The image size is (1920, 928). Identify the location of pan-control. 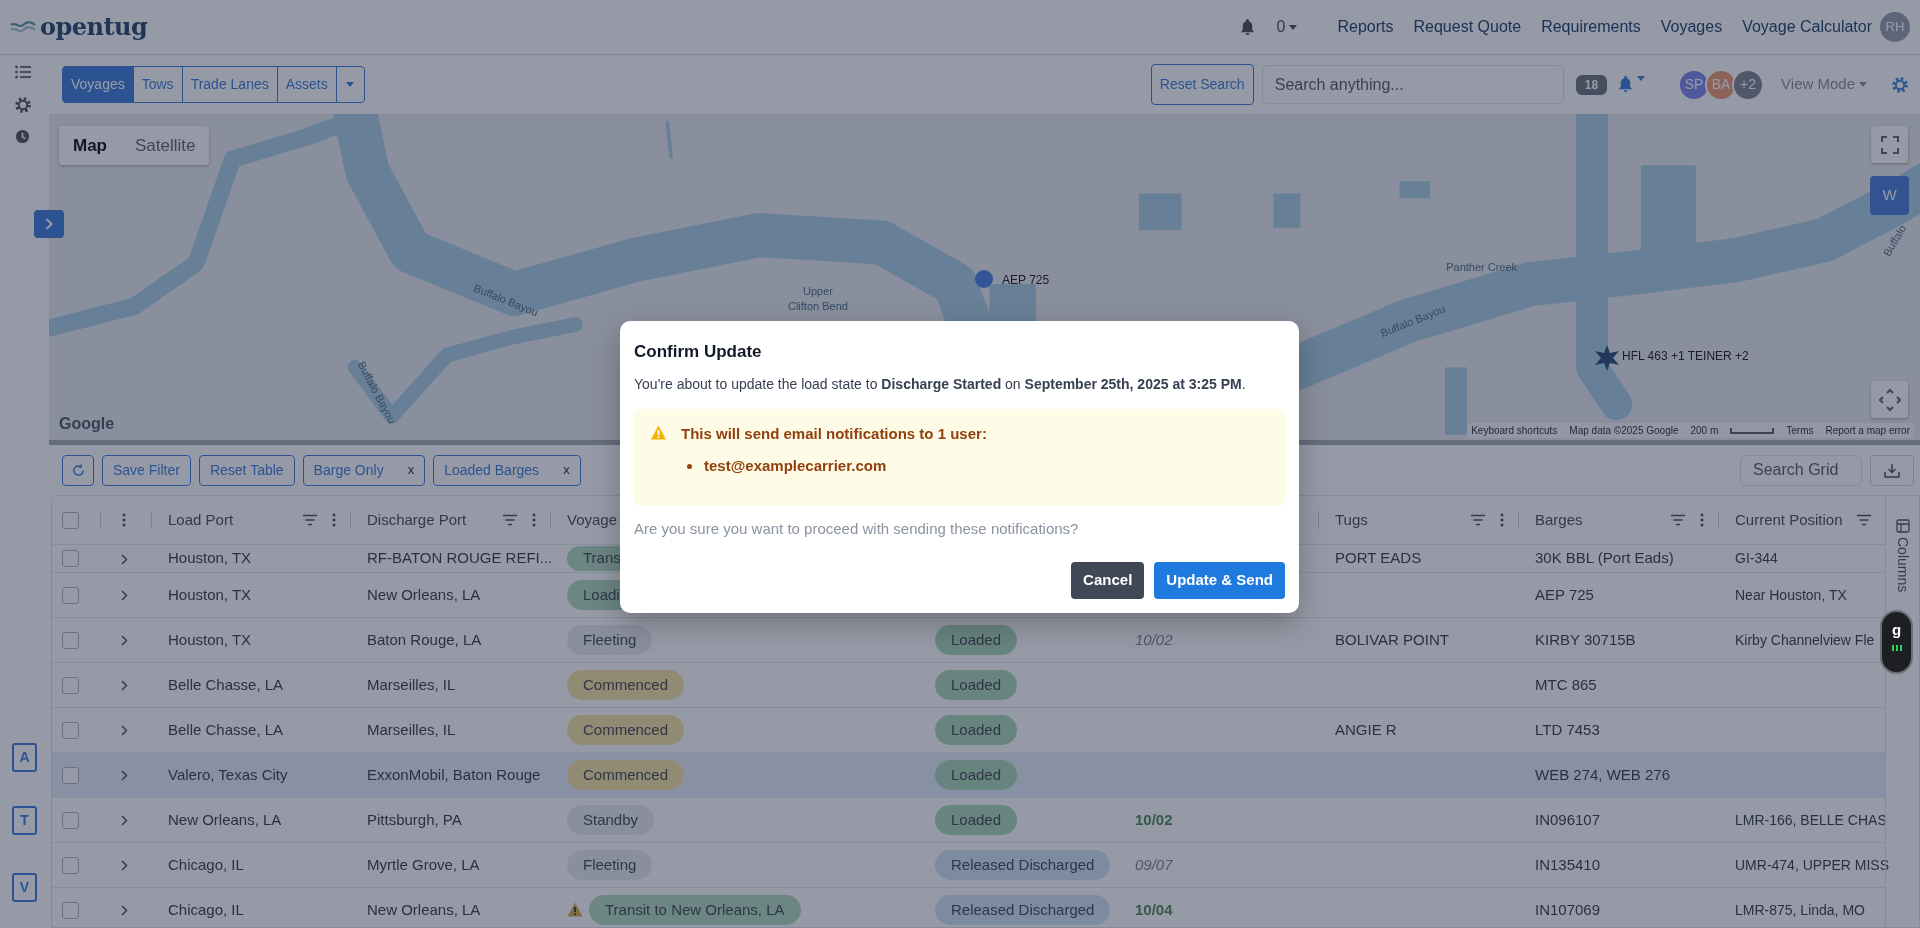
(1889, 399).